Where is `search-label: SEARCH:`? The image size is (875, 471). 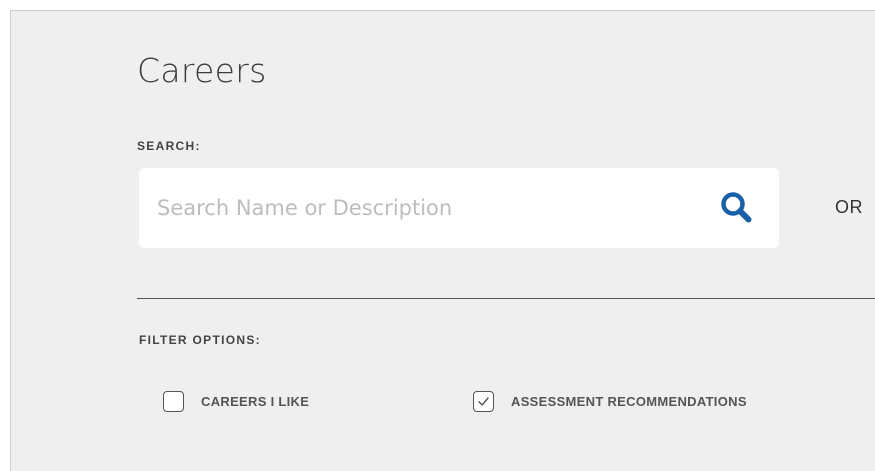
search-label: SEARCH: is located at coordinates (169, 146).